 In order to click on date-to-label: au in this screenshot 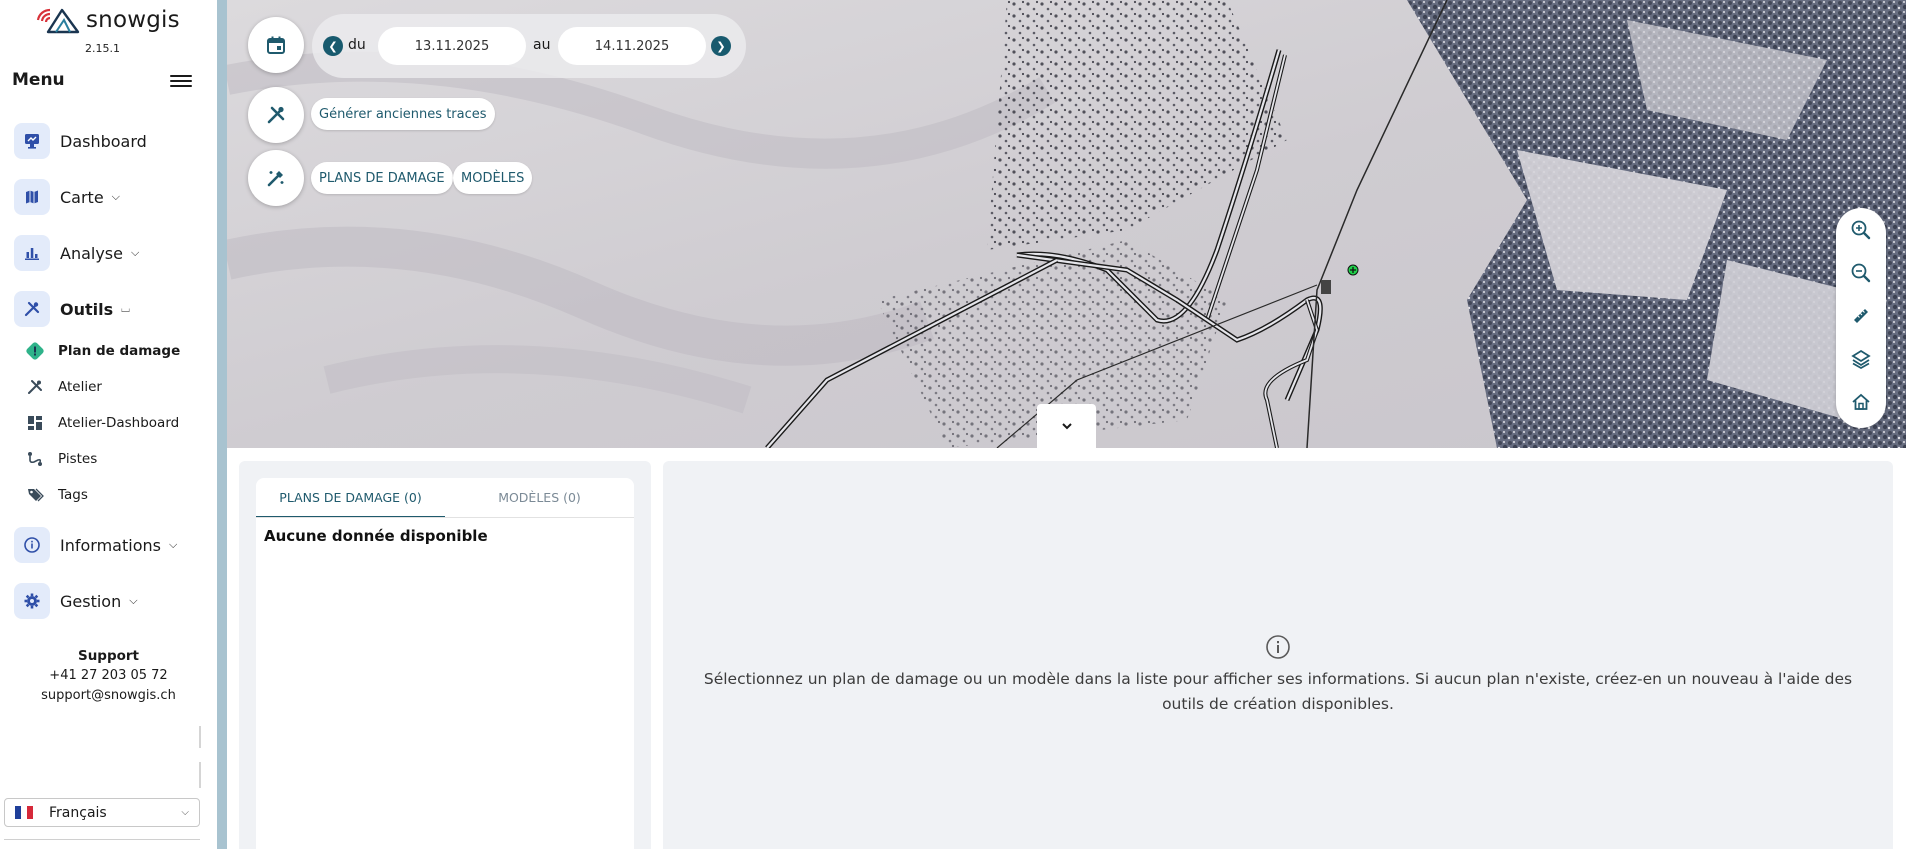, I will do `click(542, 45)`.